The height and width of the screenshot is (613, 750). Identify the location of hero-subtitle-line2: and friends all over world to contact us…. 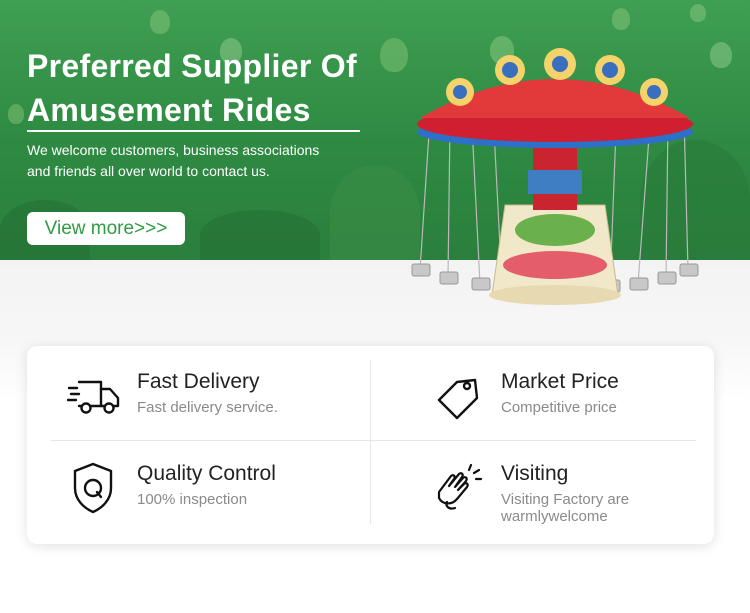
(148, 171).